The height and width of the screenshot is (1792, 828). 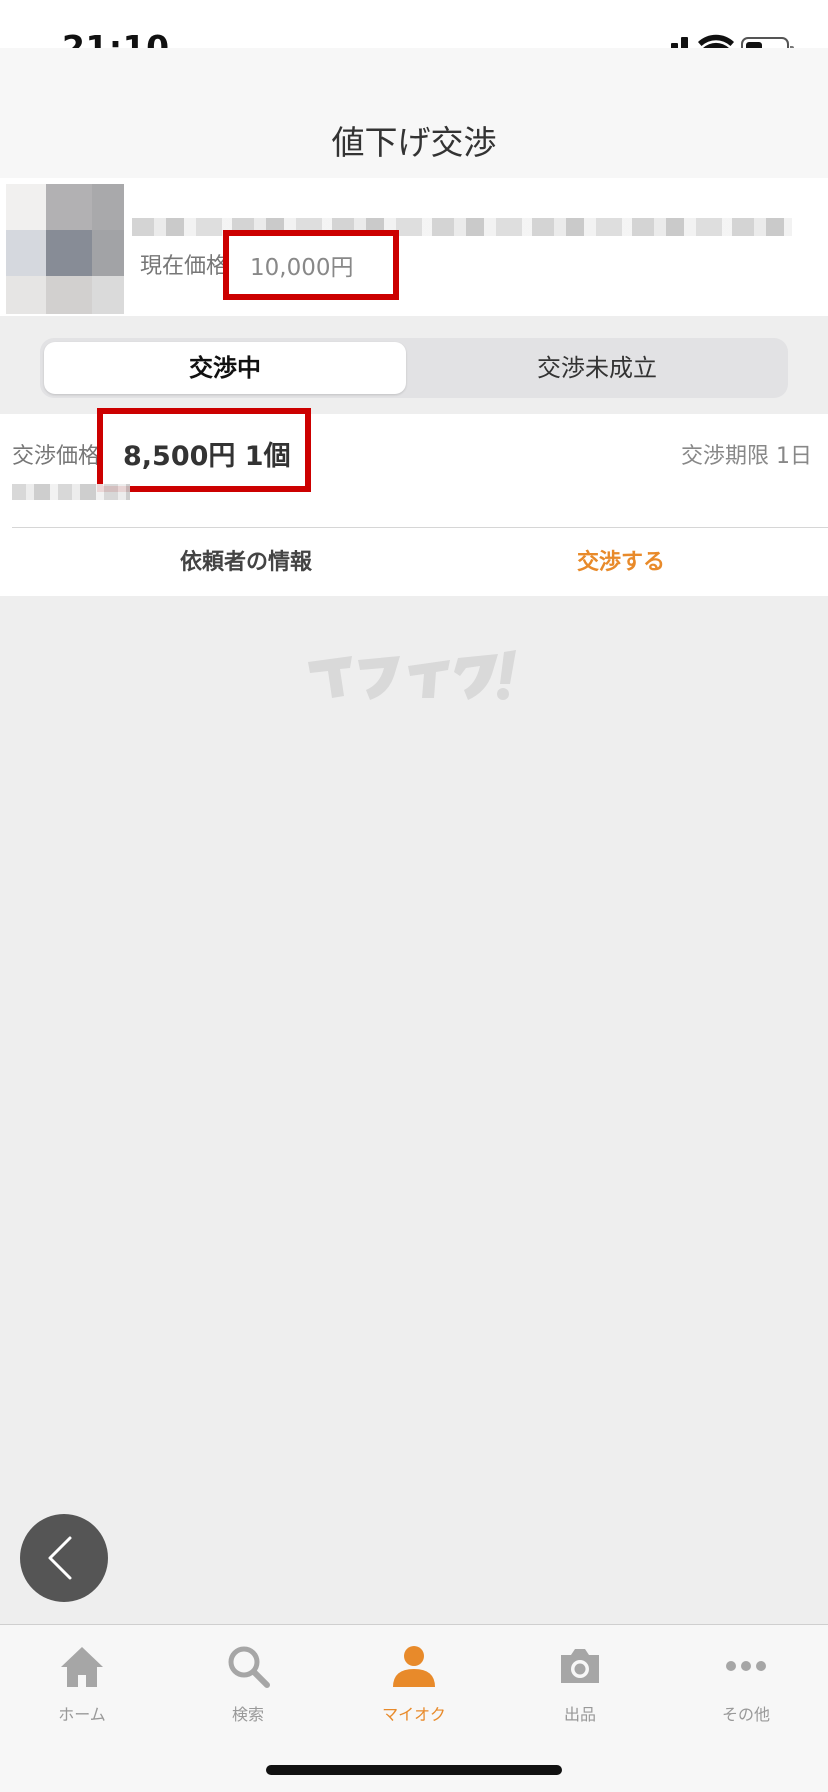 I want to click on more-icon, so click(x=746, y=1666).